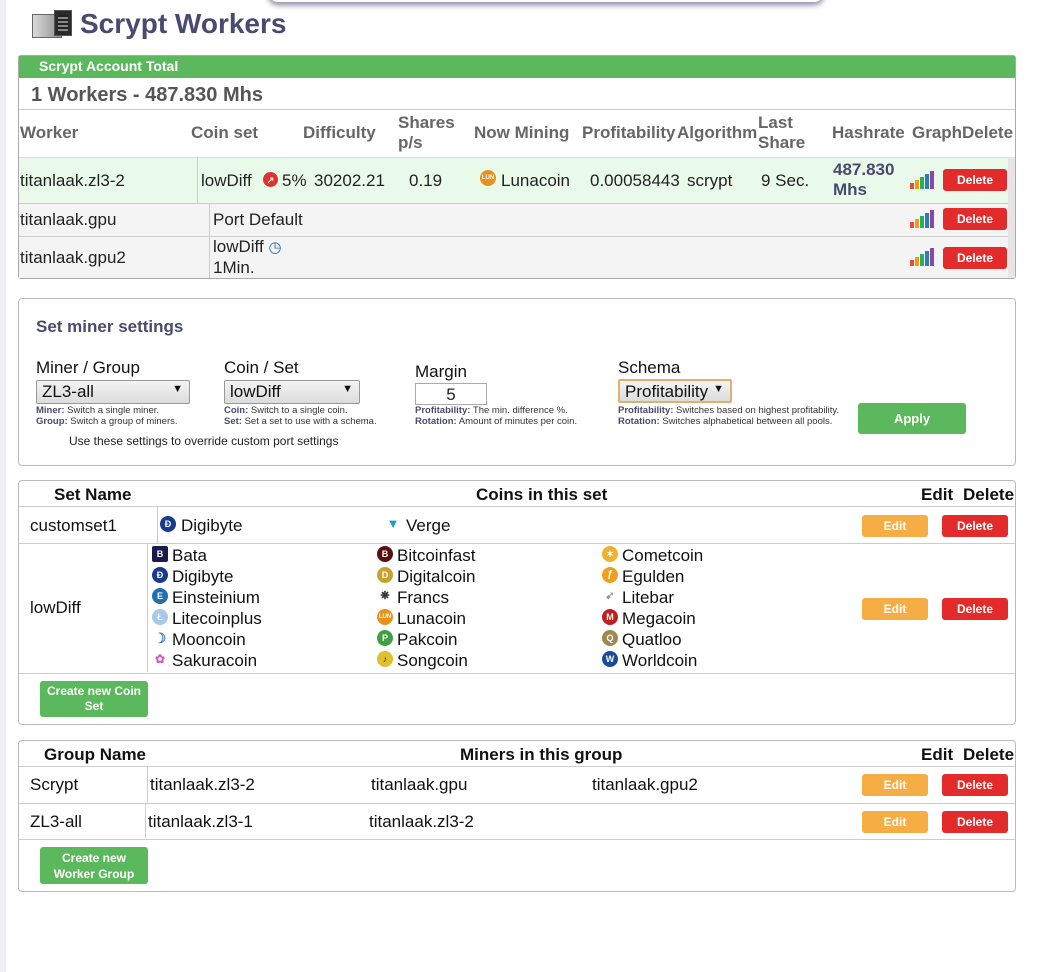  I want to click on set-name: lowDiff, so click(55, 607).